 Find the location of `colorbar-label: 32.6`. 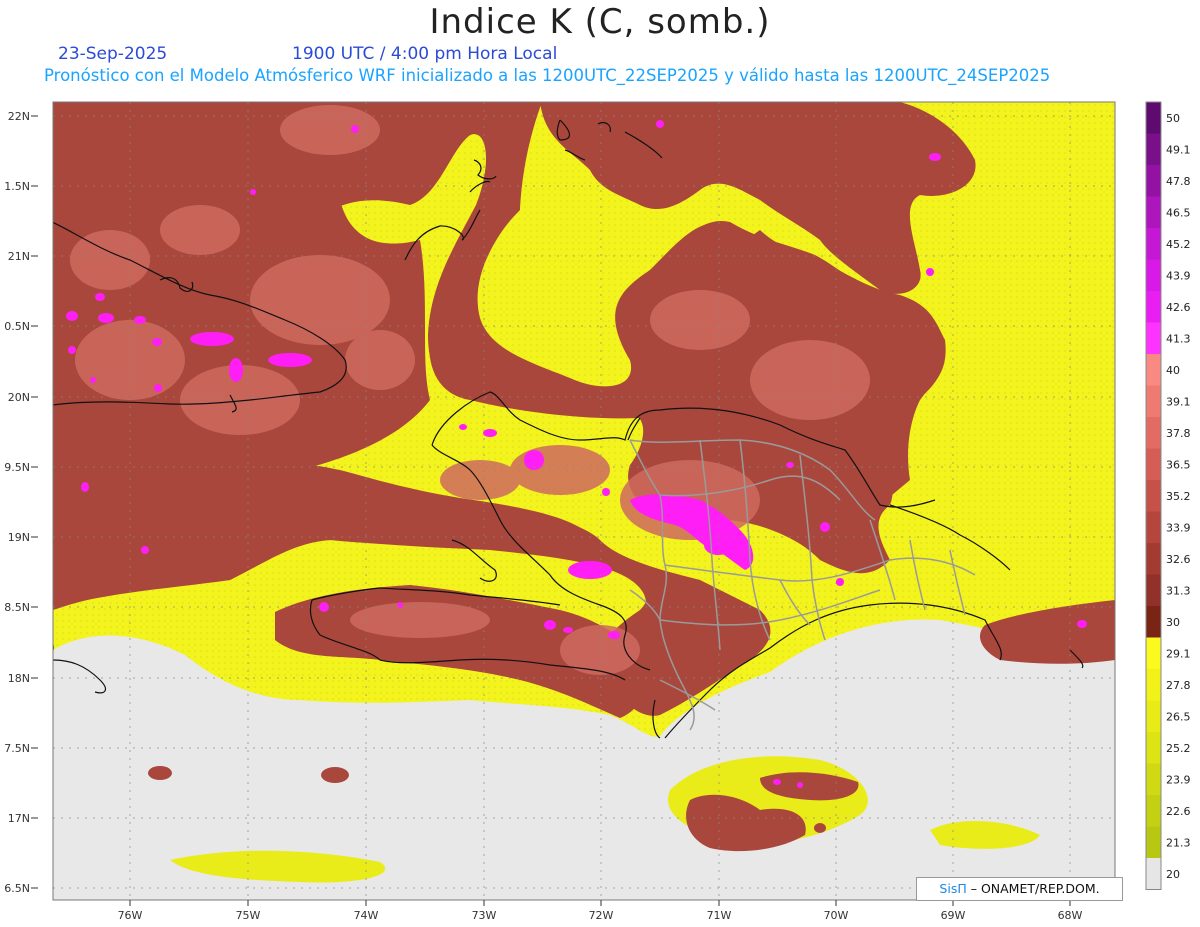

colorbar-label: 32.6 is located at coordinates (1178, 559).